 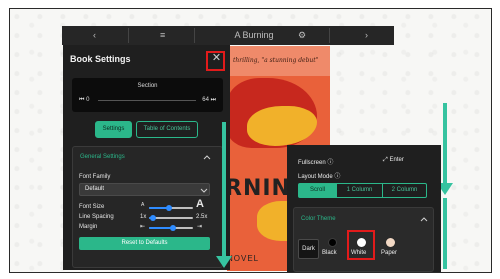 What do you see at coordinates (113, 129) in the screenshot?
I see `tab-settings: Settings` at bounding box center [113, 129].